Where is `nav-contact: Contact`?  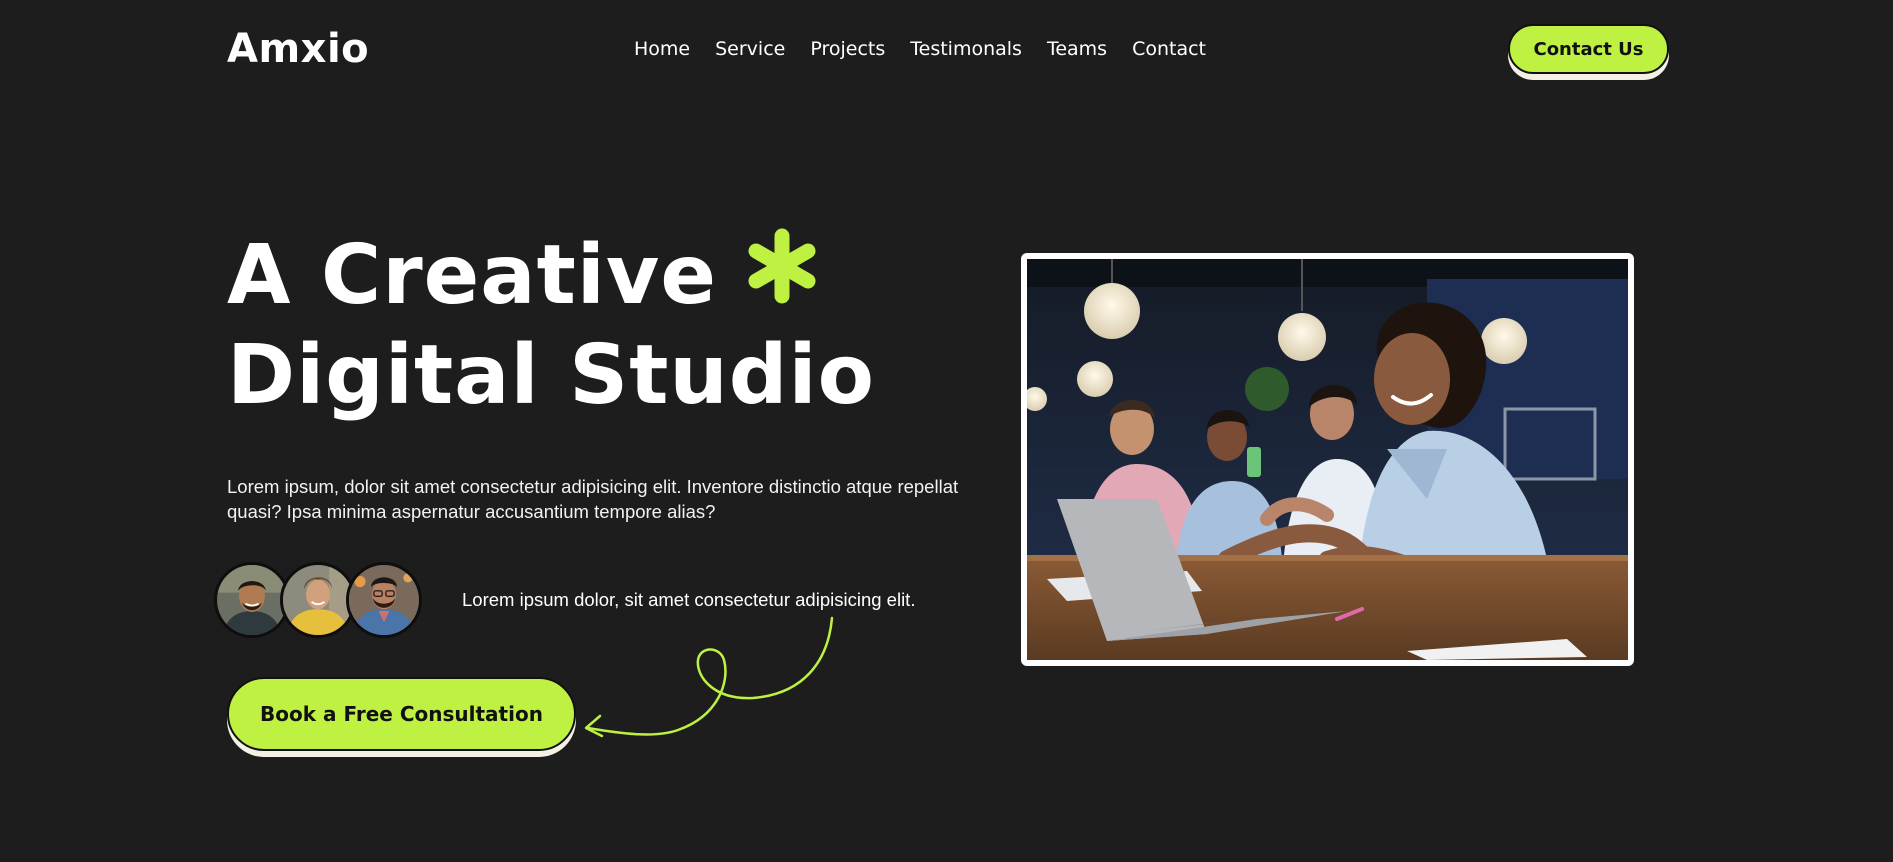 nav-contact: Contact is located at coordinates (1169, 49).